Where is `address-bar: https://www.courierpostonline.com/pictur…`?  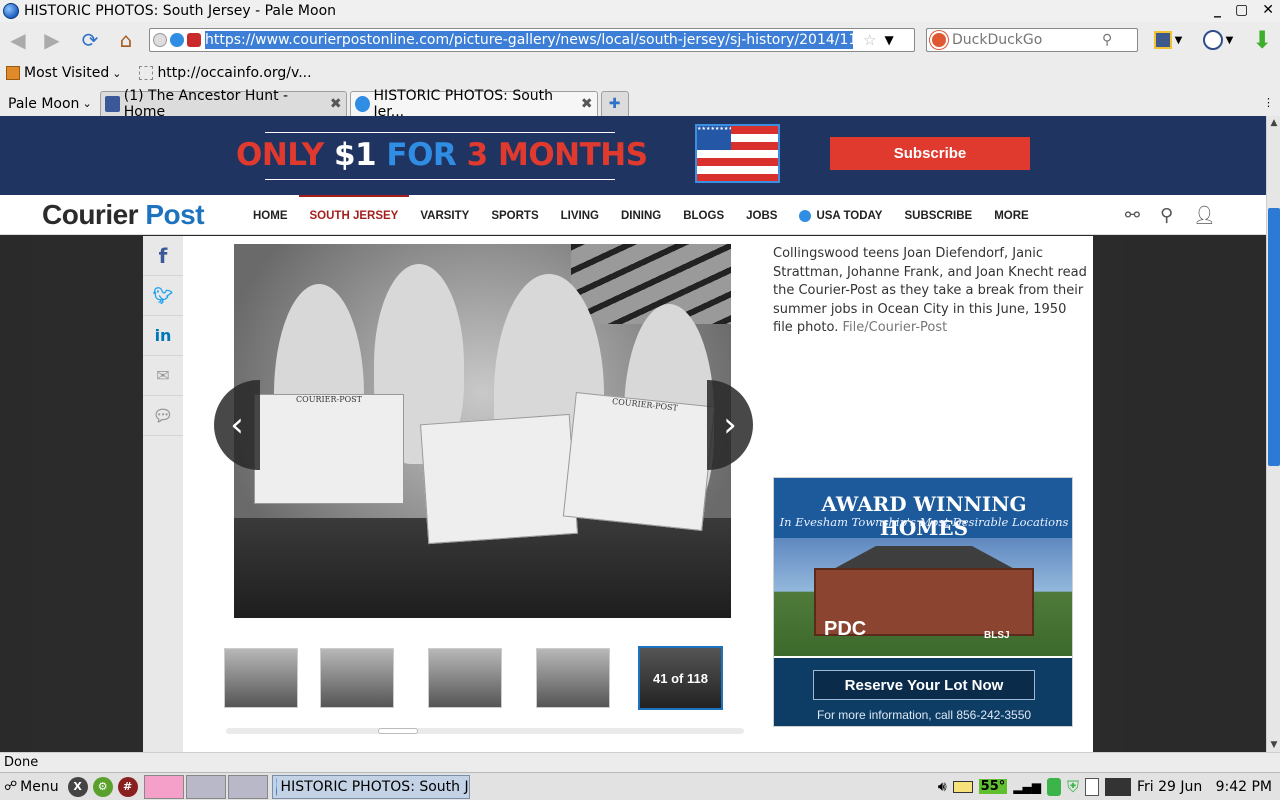 address-bar: https://www.courierpostonline.com/pictur… is located at coordinates (532, 40).